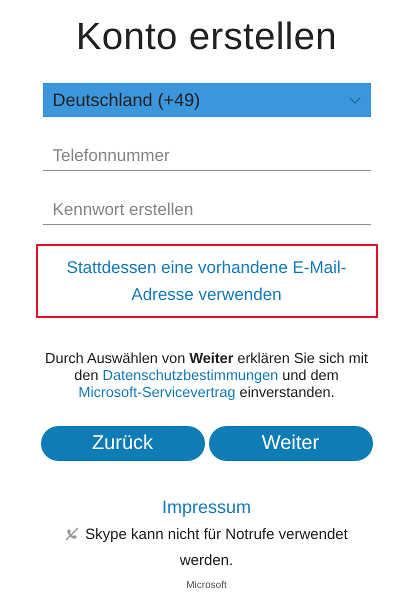 This screenshot has height=616, width=413. What do you see at coordinates (206, 507) in the screenshot?
I see `imprint-link: Impressum` at bounding box center [206, 507].